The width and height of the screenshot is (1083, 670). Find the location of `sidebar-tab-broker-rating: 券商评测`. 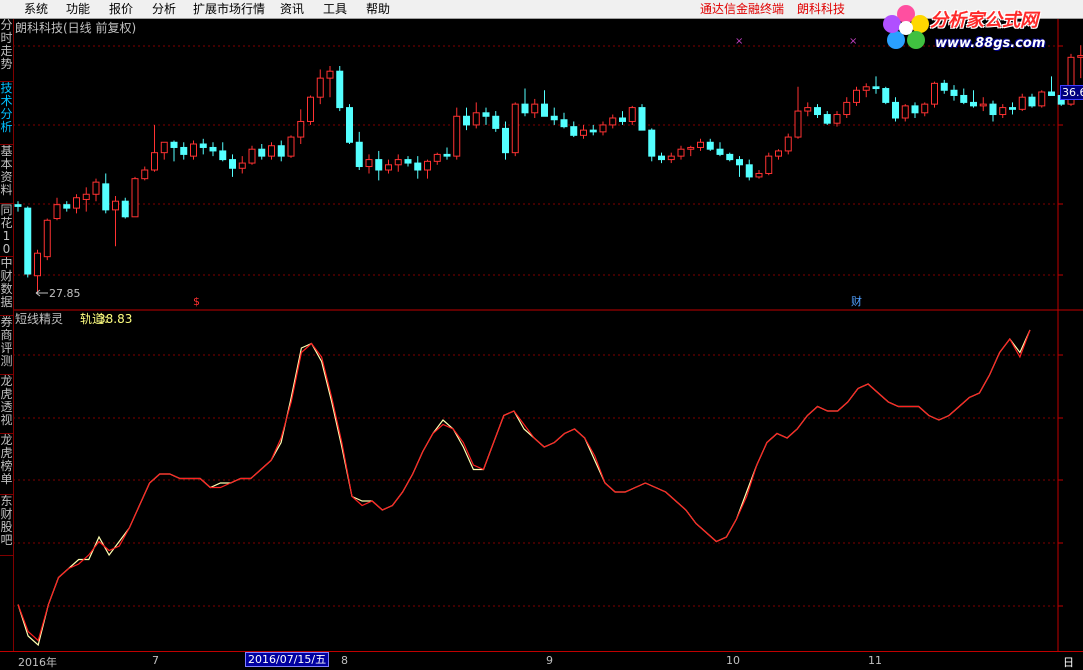

sidebar-tab-broker-rating: 券商评测 is located at coordinates (6, 345).